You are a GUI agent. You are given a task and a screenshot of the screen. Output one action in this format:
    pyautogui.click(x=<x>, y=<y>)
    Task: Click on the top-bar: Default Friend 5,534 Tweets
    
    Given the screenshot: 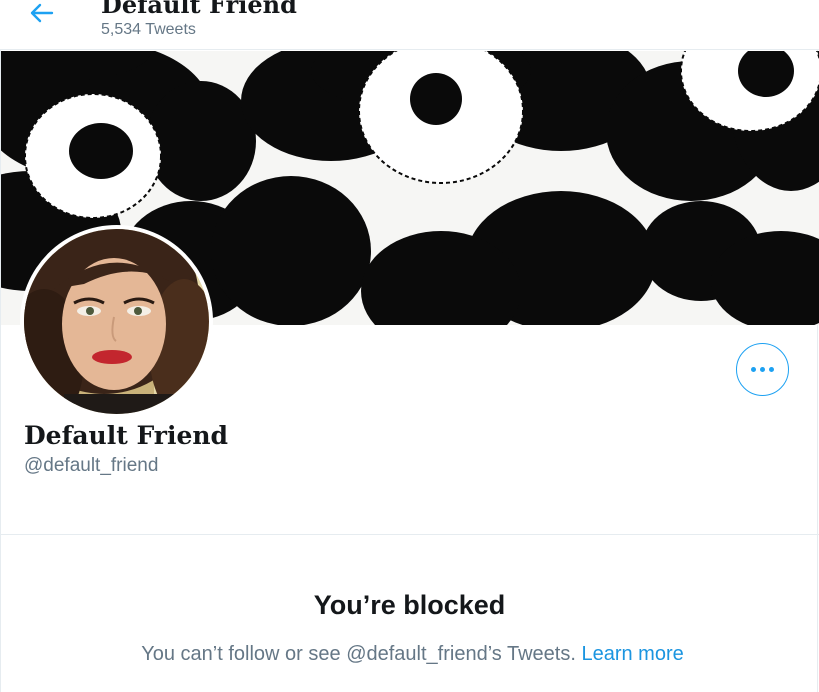 What is the action you would take?
    pyautogui.click(x=409, y=25)
    